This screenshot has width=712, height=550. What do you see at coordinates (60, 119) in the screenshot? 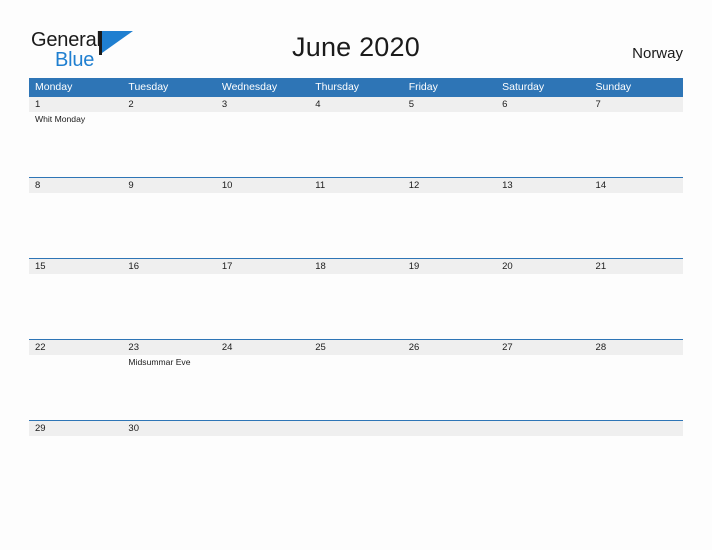
I see `event-label: Whit Monday` at bounding box center [60, 119].